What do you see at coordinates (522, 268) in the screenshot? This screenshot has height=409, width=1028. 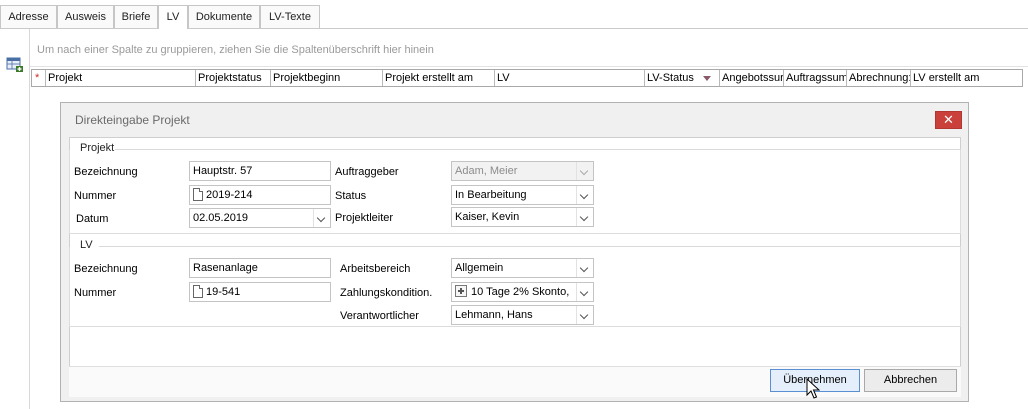 I see `arbeitsbereich-select: Allgemein` at bounding box center [522, 268].